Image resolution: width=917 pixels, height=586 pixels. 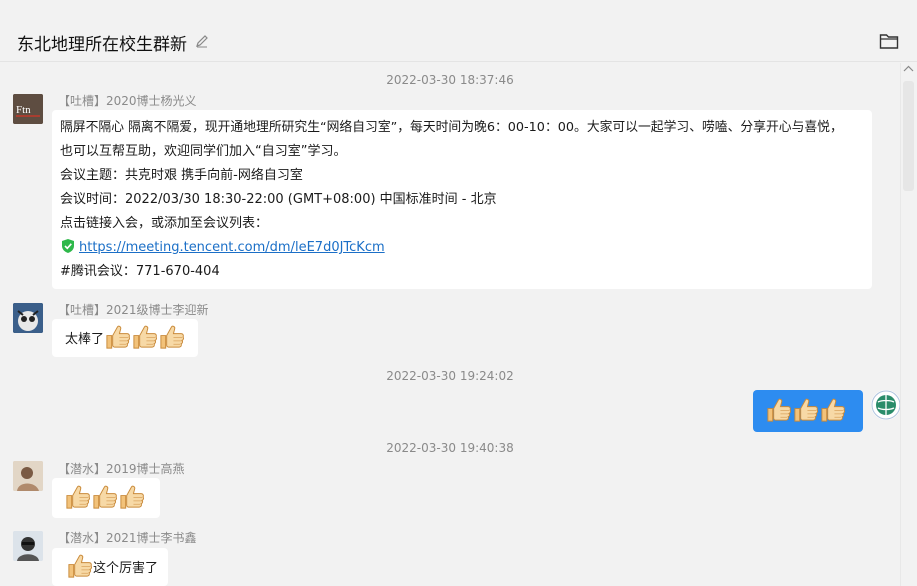 What do you see at coordinates (133, 310) in the screenshot?
I see `sender-name: 【吐槽】2021级博士李迎新` at bounding box center [133, 310].